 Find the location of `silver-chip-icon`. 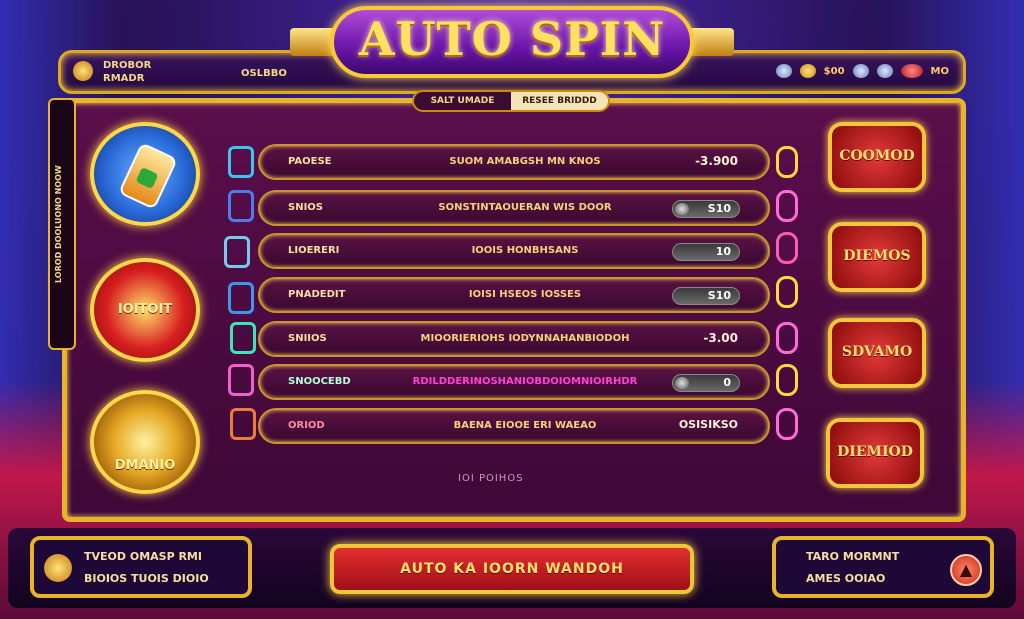

silver-chip-icon is located at coordinates (783, 71).